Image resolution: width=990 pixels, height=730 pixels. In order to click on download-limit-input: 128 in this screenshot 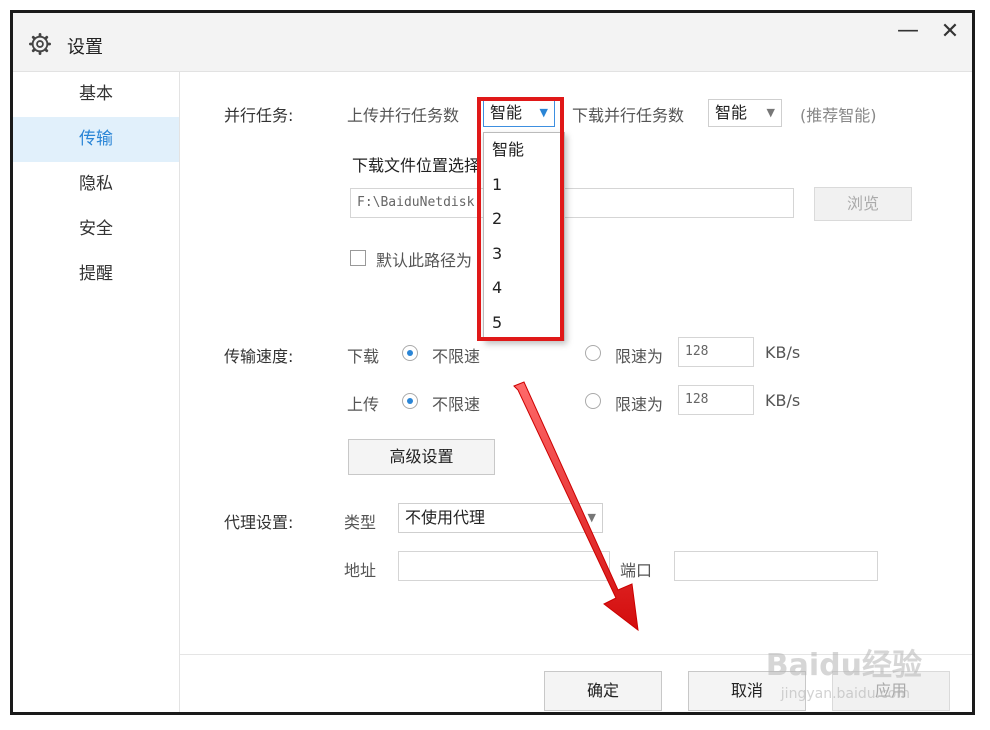, I will do `click(716, 352)`.